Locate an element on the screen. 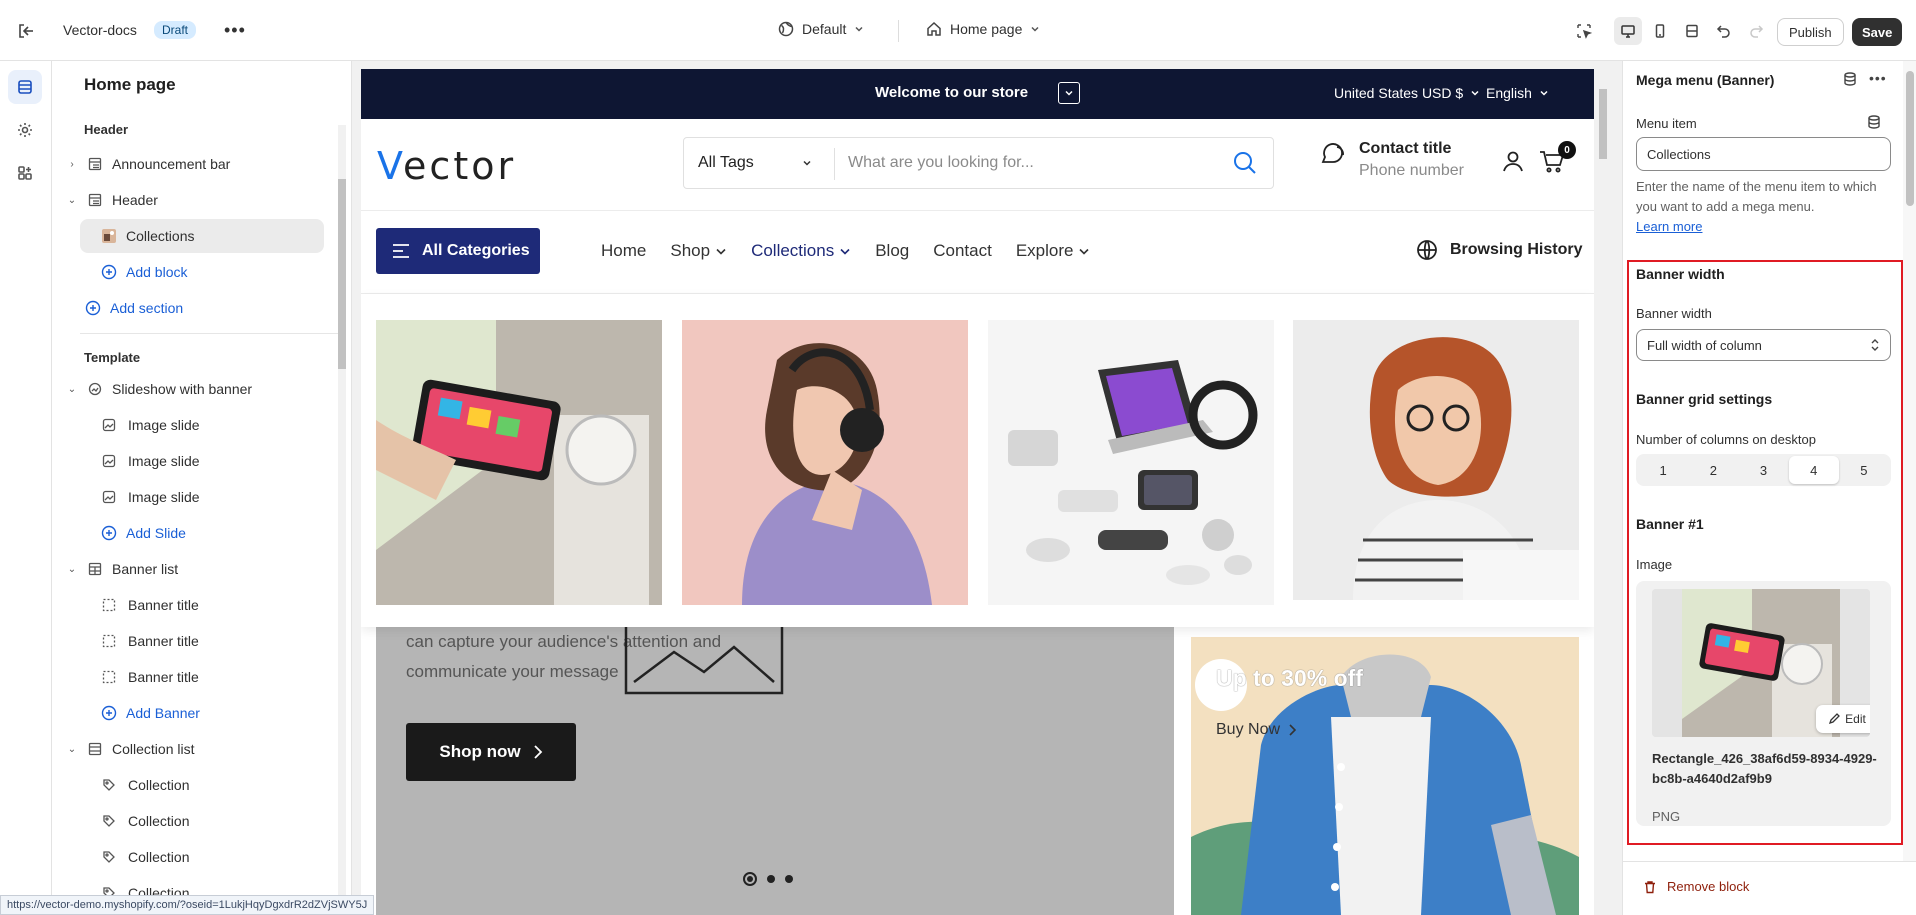 The image size is (1916, 915). add-banner-button: Add Banner is located at coordinates (150, 713).